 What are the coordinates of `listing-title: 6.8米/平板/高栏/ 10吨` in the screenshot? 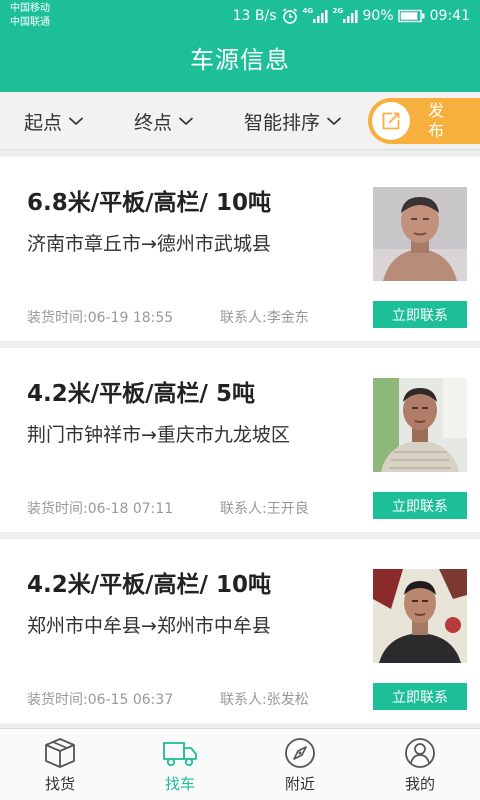 It's located at (149, 203).